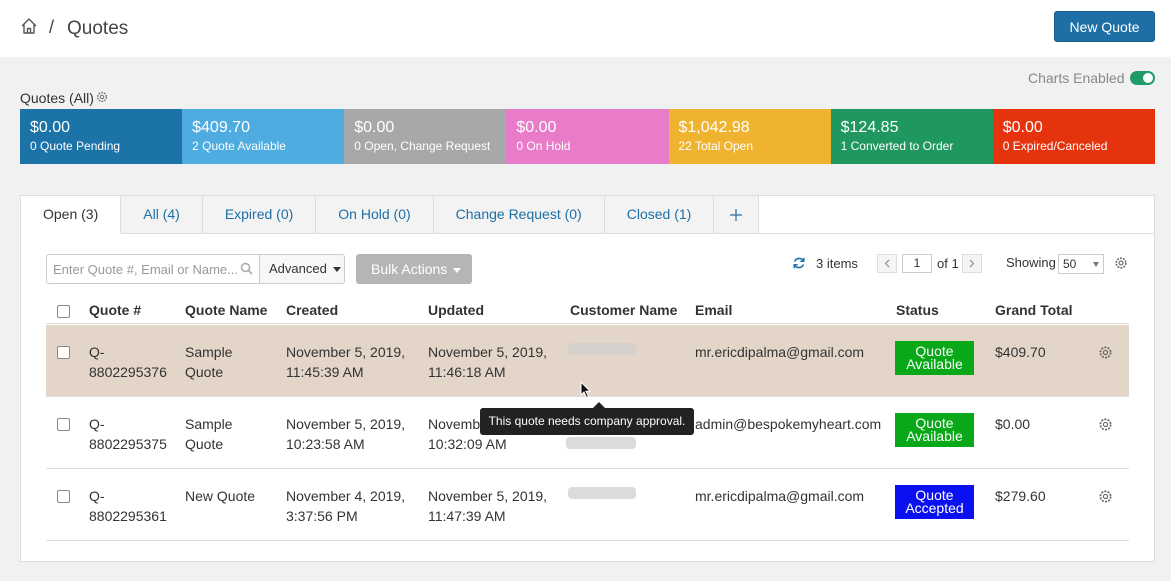 The image size is (1171, 581). What do you see at coordinates (422, 146) in the screenshot?
I see `tile-label: 0 Open, Change Request` at bounding box center [422, 146].